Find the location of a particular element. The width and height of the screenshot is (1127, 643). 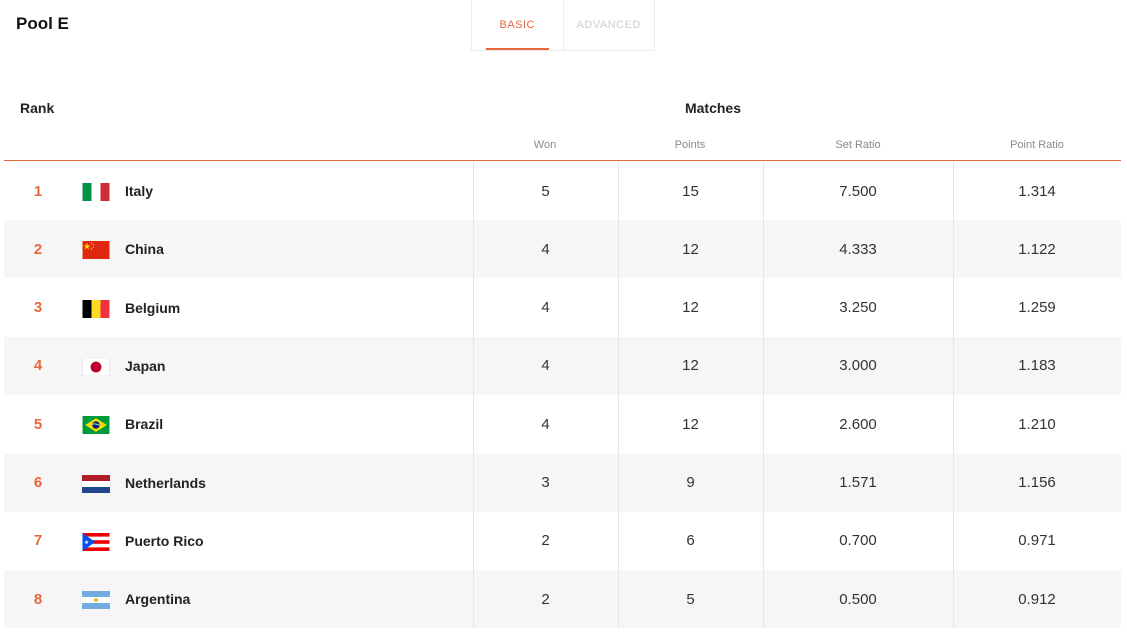

point-ratio-column-header: Point Ratio is located at coordinates (1037, 145).